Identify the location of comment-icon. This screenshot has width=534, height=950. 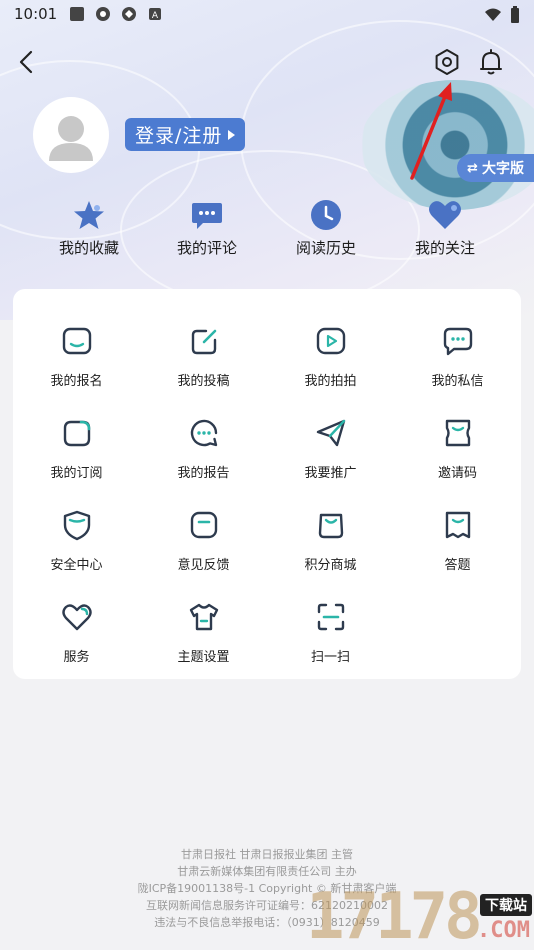
(207, 215).